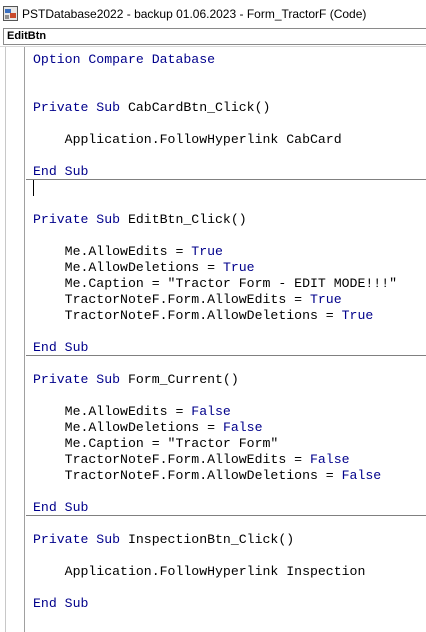 The width and height of the screenshot is (426, 632). What do you see at coordinates (214, 36) in the screenshot?
I see `object-dropdown: EditBtn` at bounding box center [214, 36].